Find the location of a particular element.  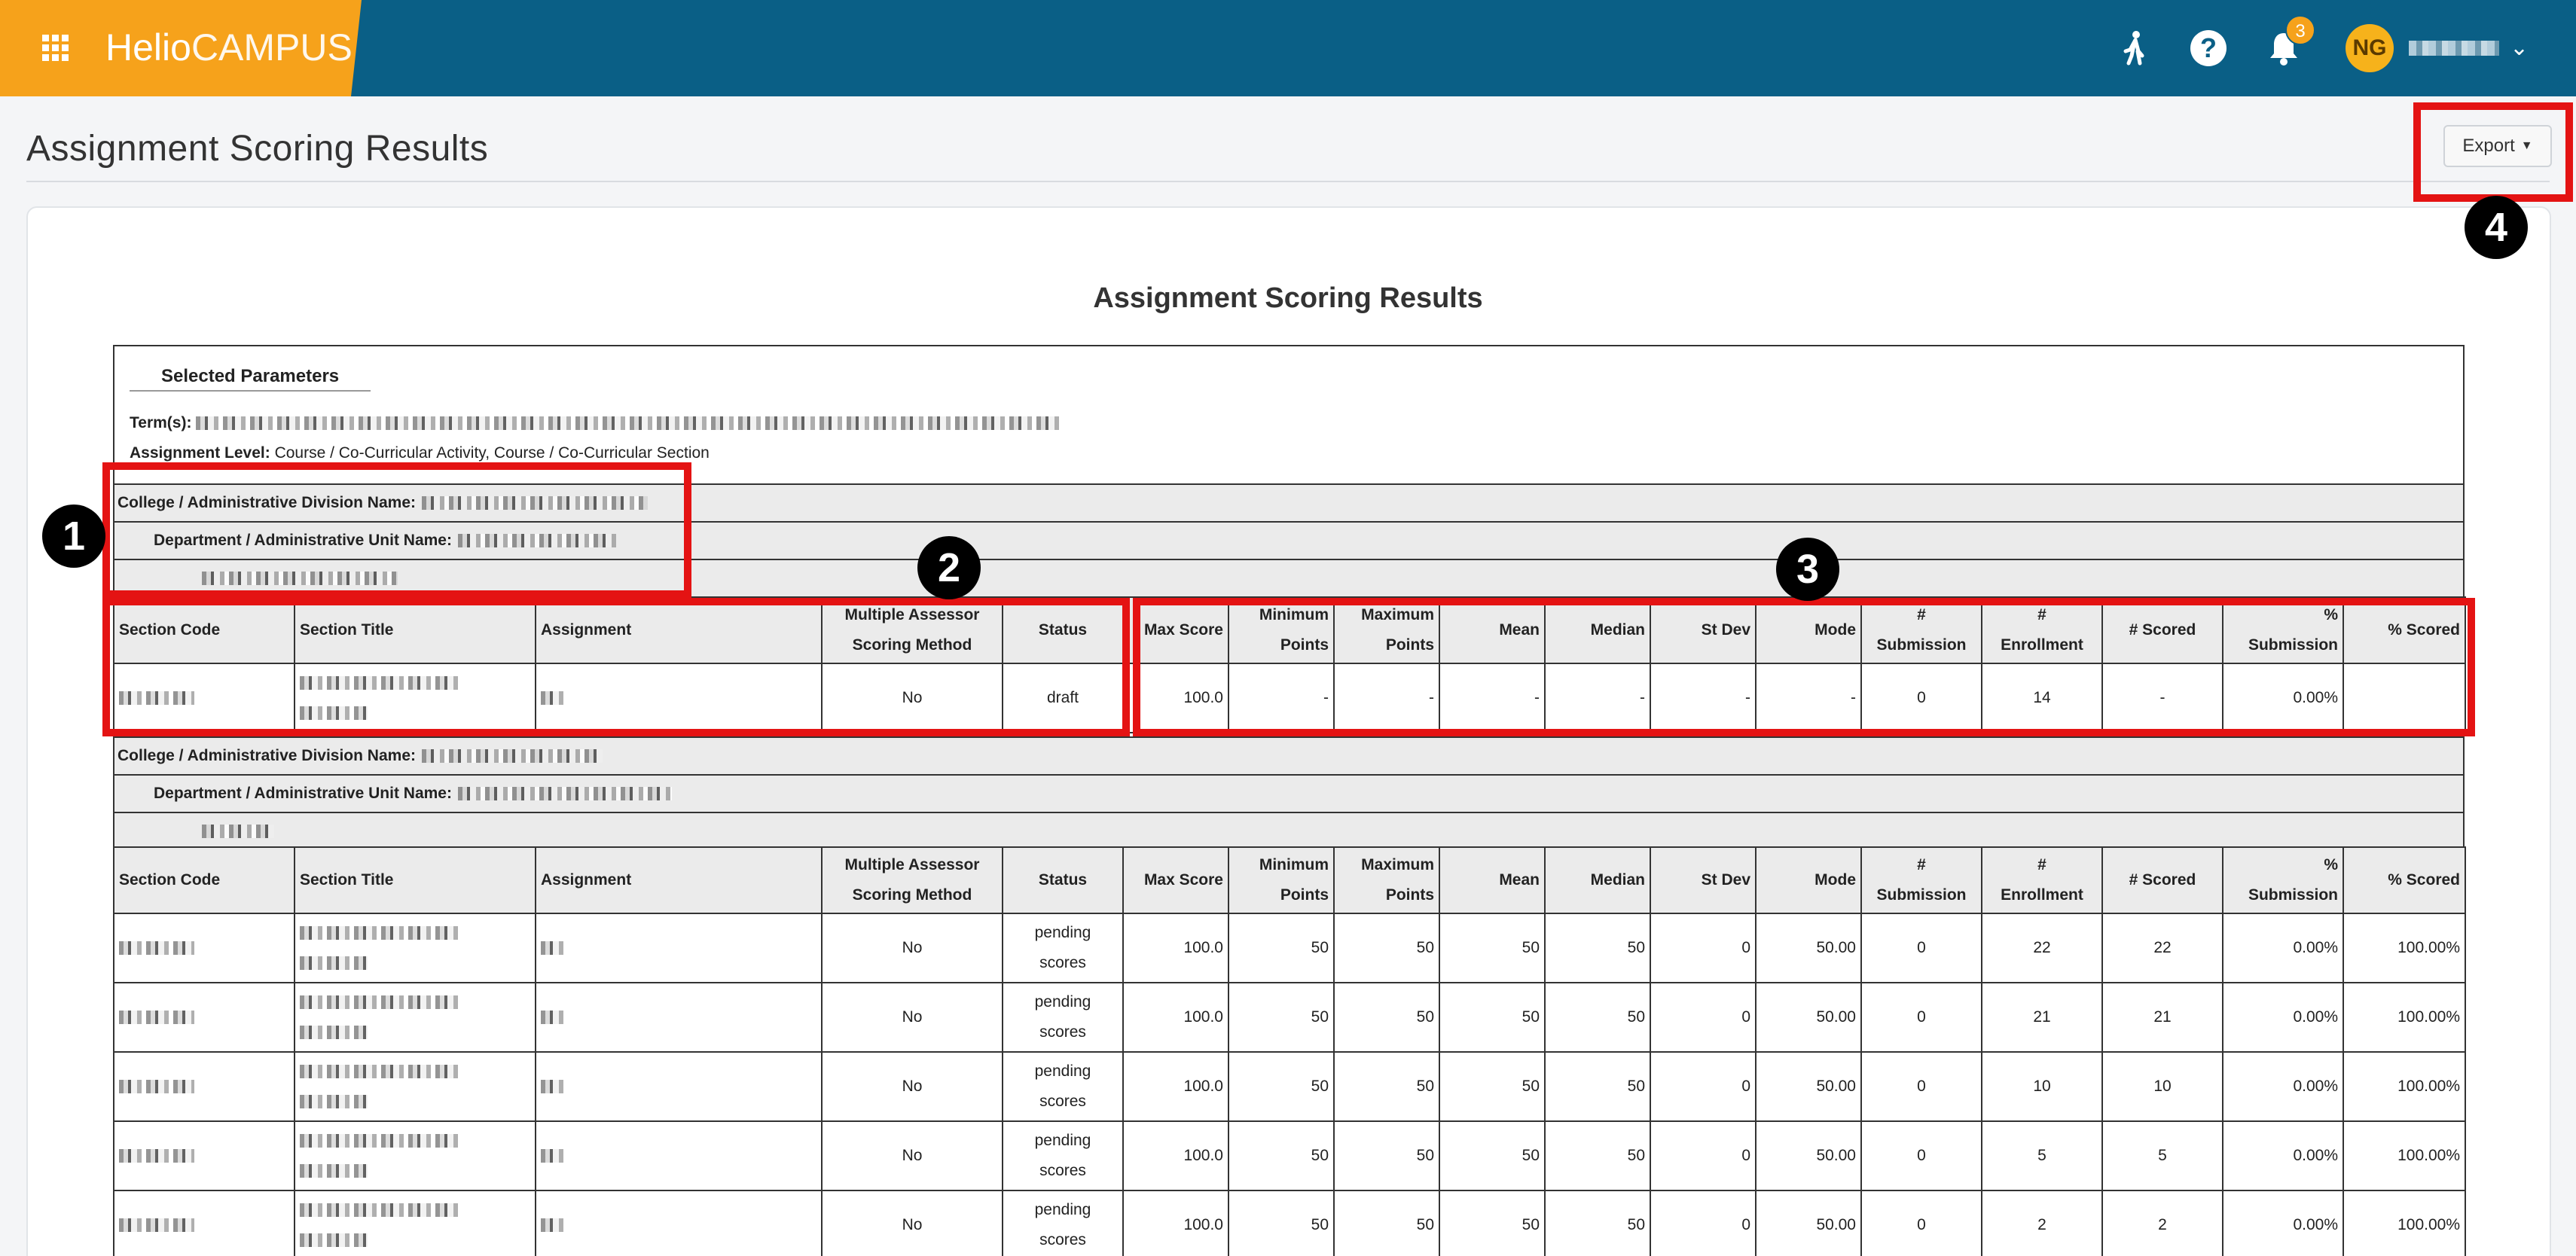

report-title: Assignment Scoring Results is located at coordinates (1288, 298).